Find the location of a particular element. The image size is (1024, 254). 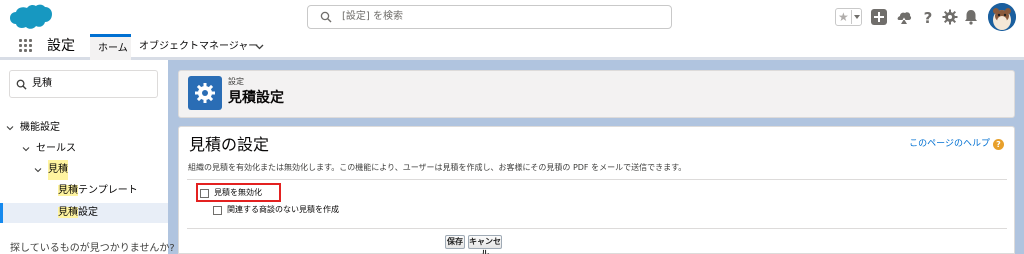

favorites-button: ★ is located at coordinates (848, 17).